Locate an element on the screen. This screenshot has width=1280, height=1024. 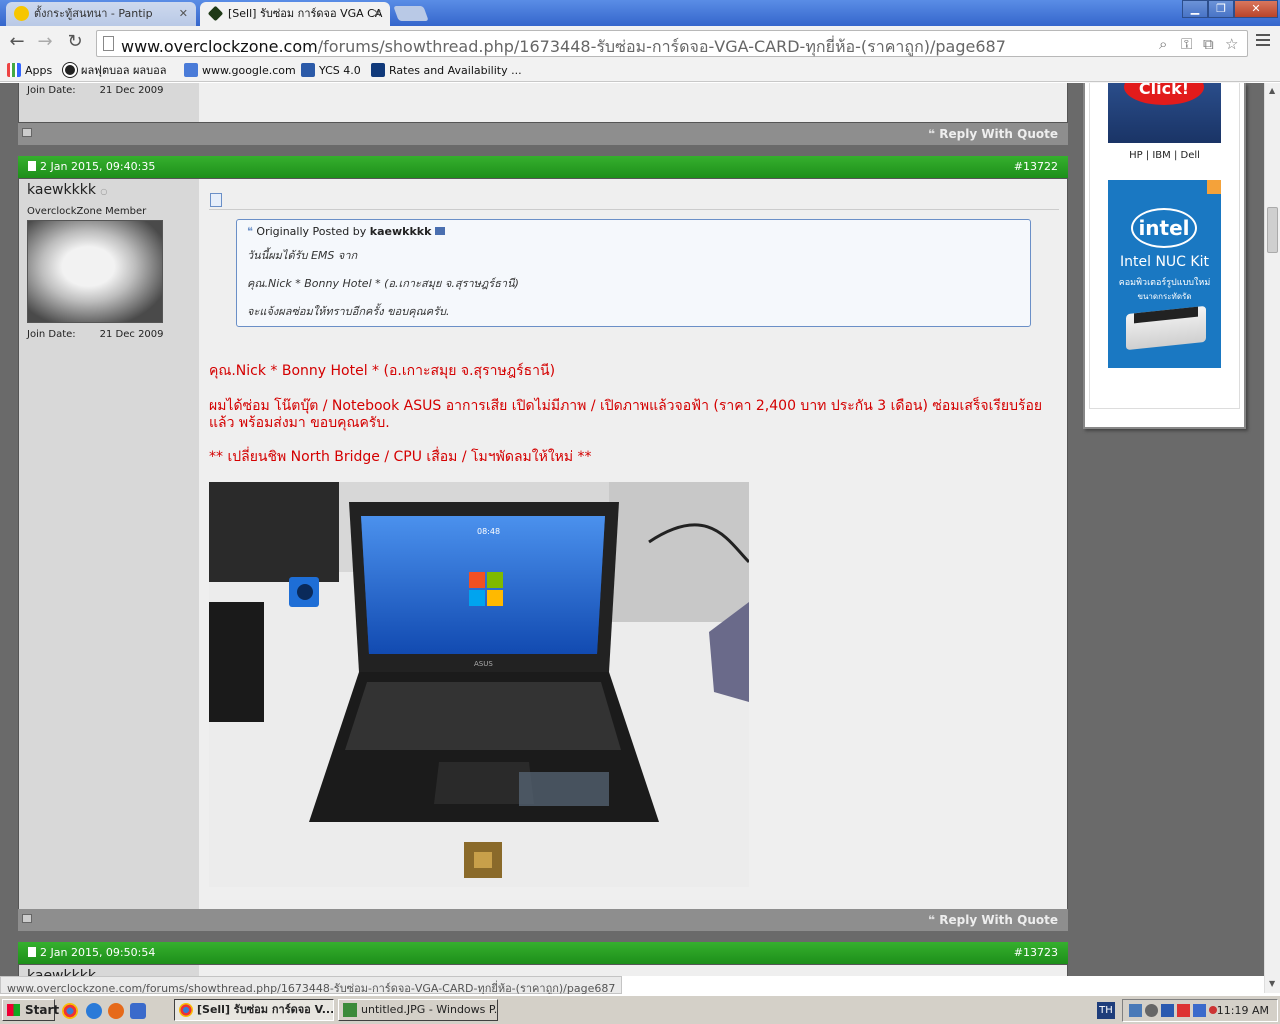
quote-author: kaewkkkk is located at coordinates (400, 231).